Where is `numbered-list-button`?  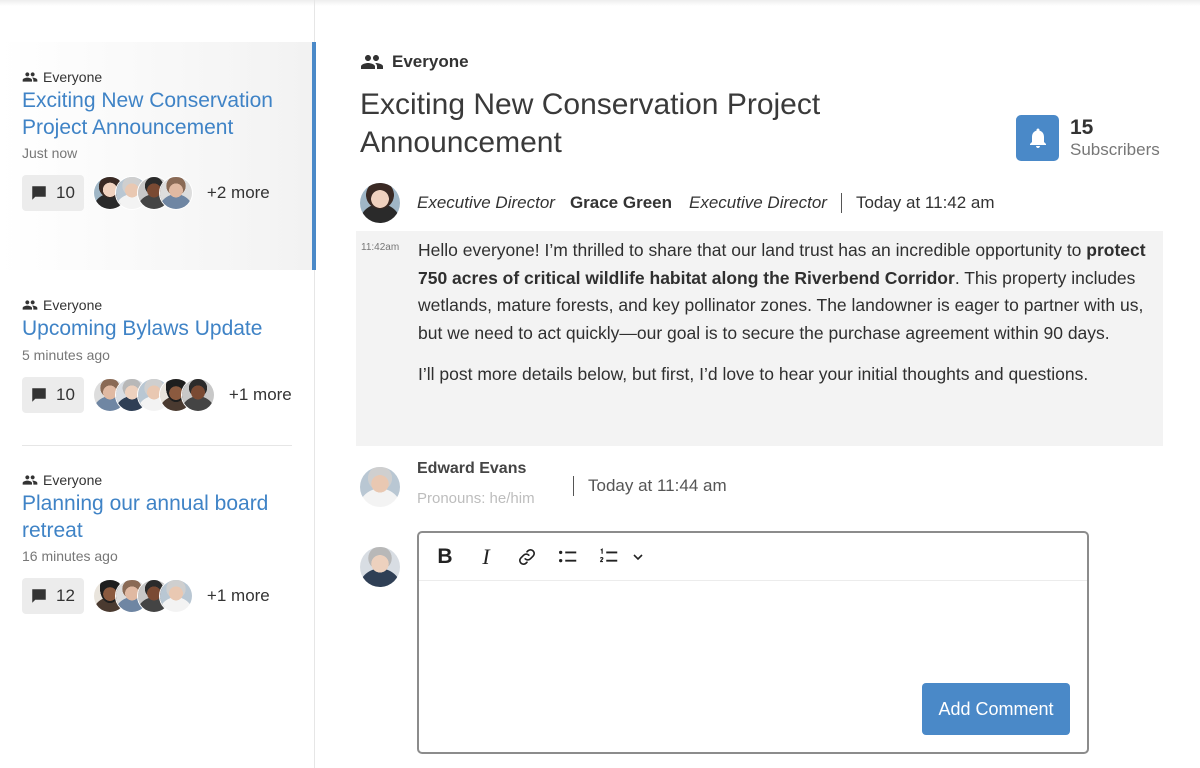 numbered-list-button is located at coordinates (609, 557).